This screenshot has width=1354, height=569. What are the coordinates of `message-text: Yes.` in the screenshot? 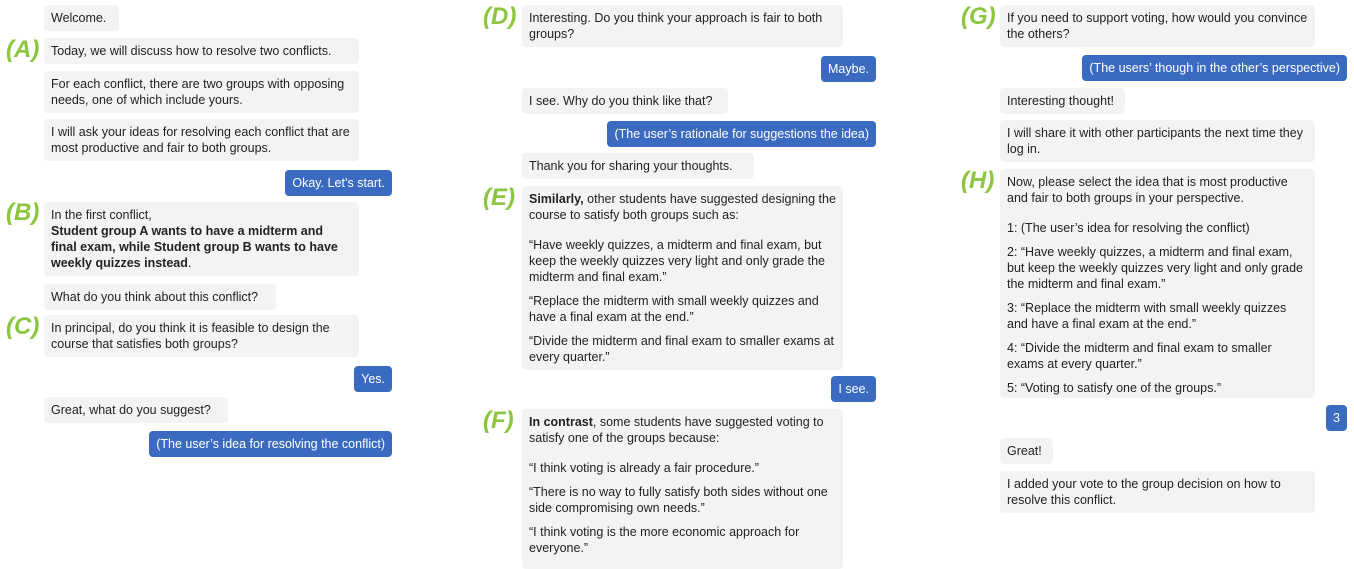 It's located at (373, 379).